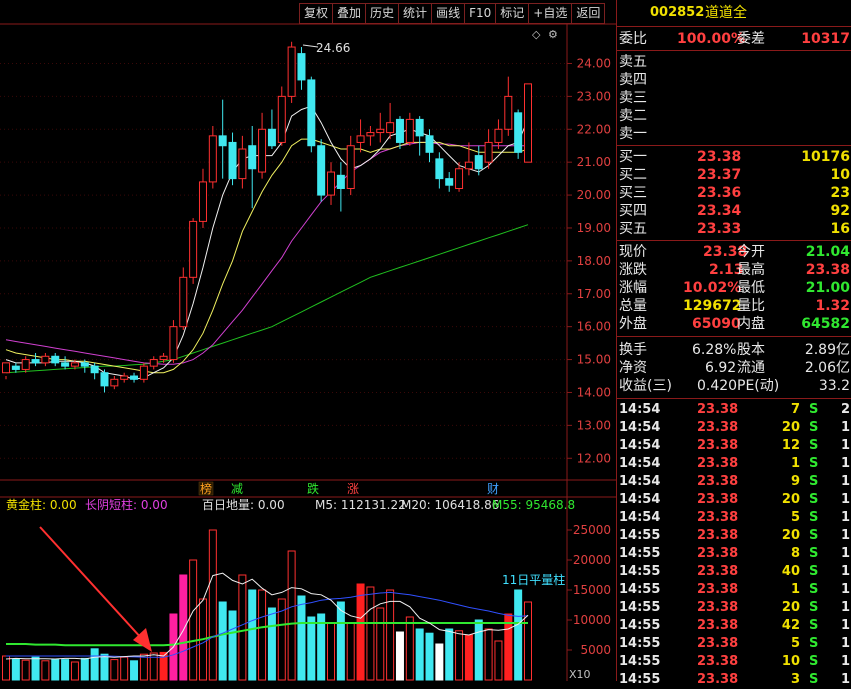 The height and width of the screenshot is (689, 851). Describe the element at coordinates (353, 488) in the screenshot. I see `tag-zhang: 涨` at that location.